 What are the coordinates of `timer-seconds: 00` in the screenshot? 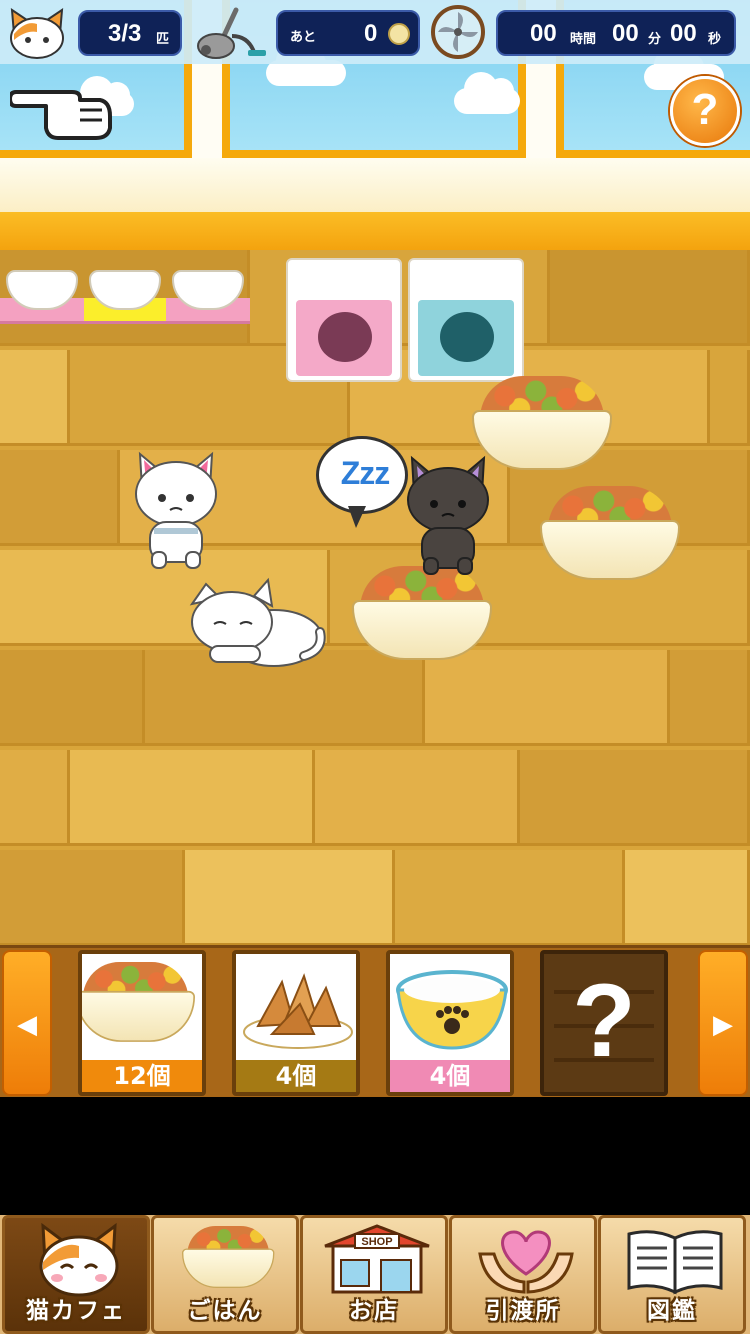 It's located at (683, 33).